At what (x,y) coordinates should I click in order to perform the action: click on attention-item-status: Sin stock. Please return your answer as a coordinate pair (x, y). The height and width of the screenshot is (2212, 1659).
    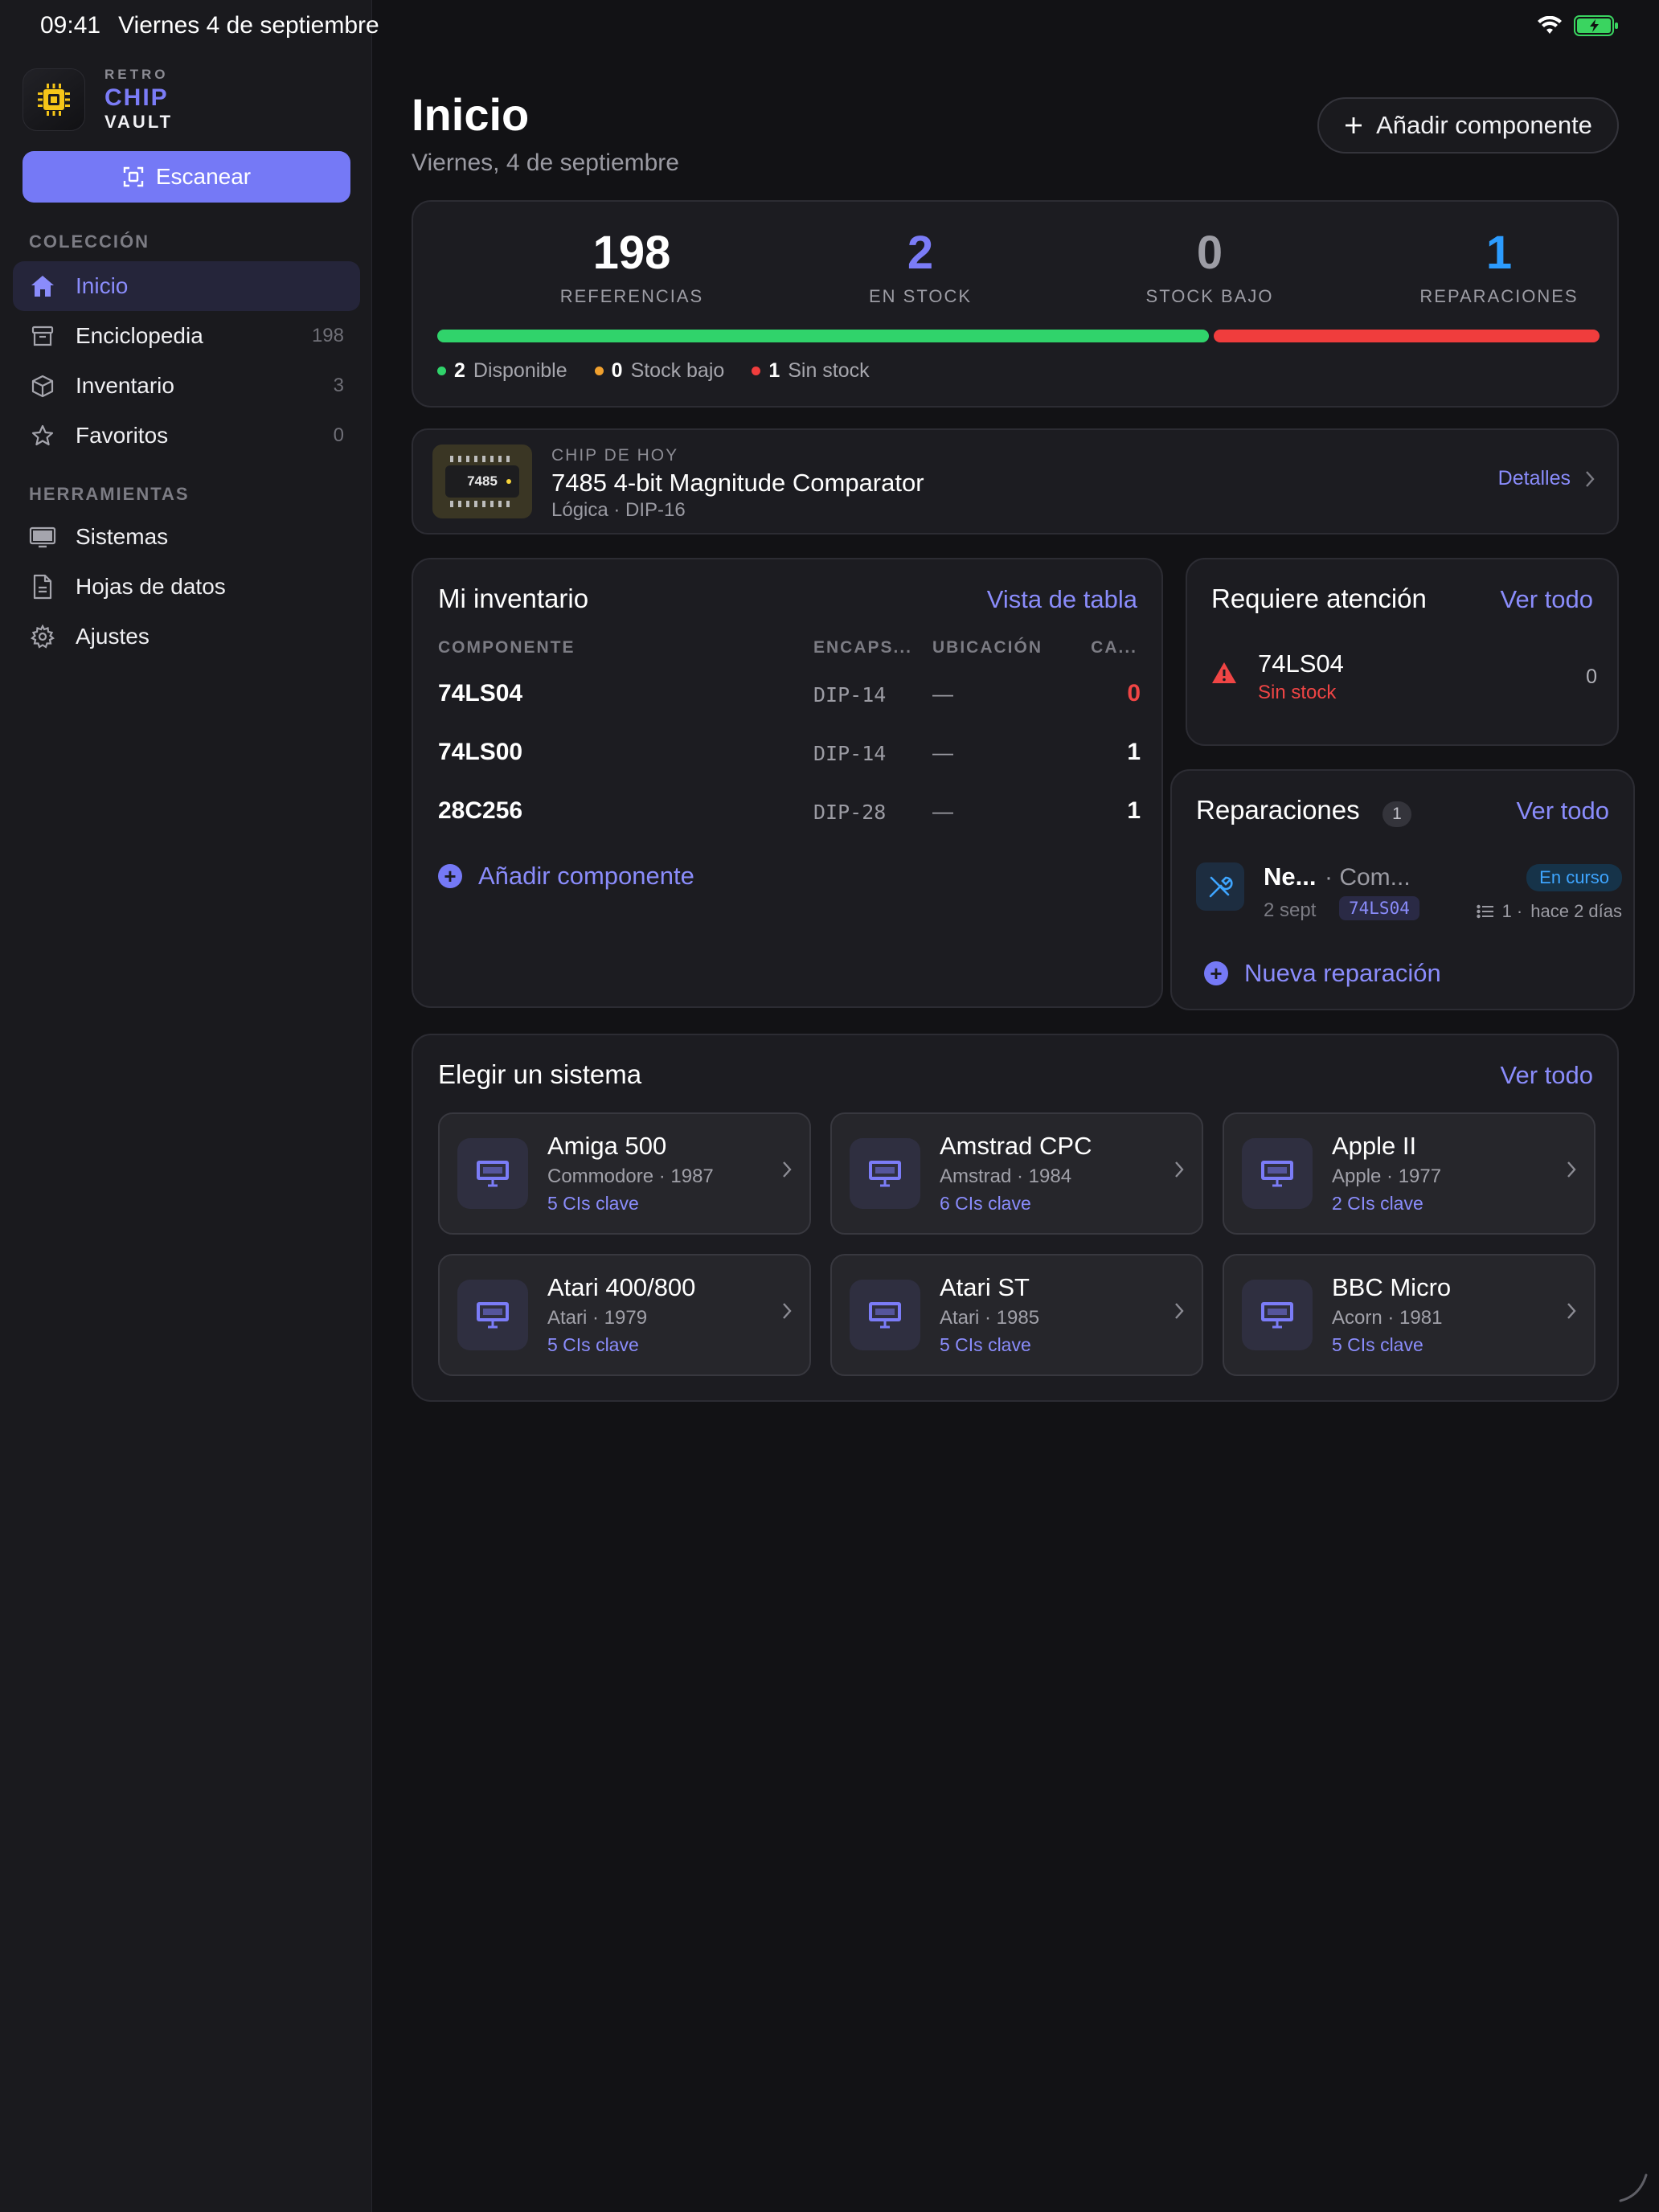
    Looking at the image, I should click on (1297, 692).